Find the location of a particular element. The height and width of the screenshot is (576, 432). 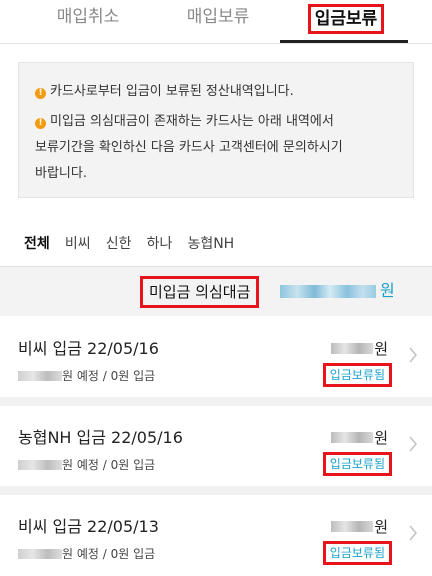

tab-purchase-hold: 매입보류 is located at coordinates (218, 22).